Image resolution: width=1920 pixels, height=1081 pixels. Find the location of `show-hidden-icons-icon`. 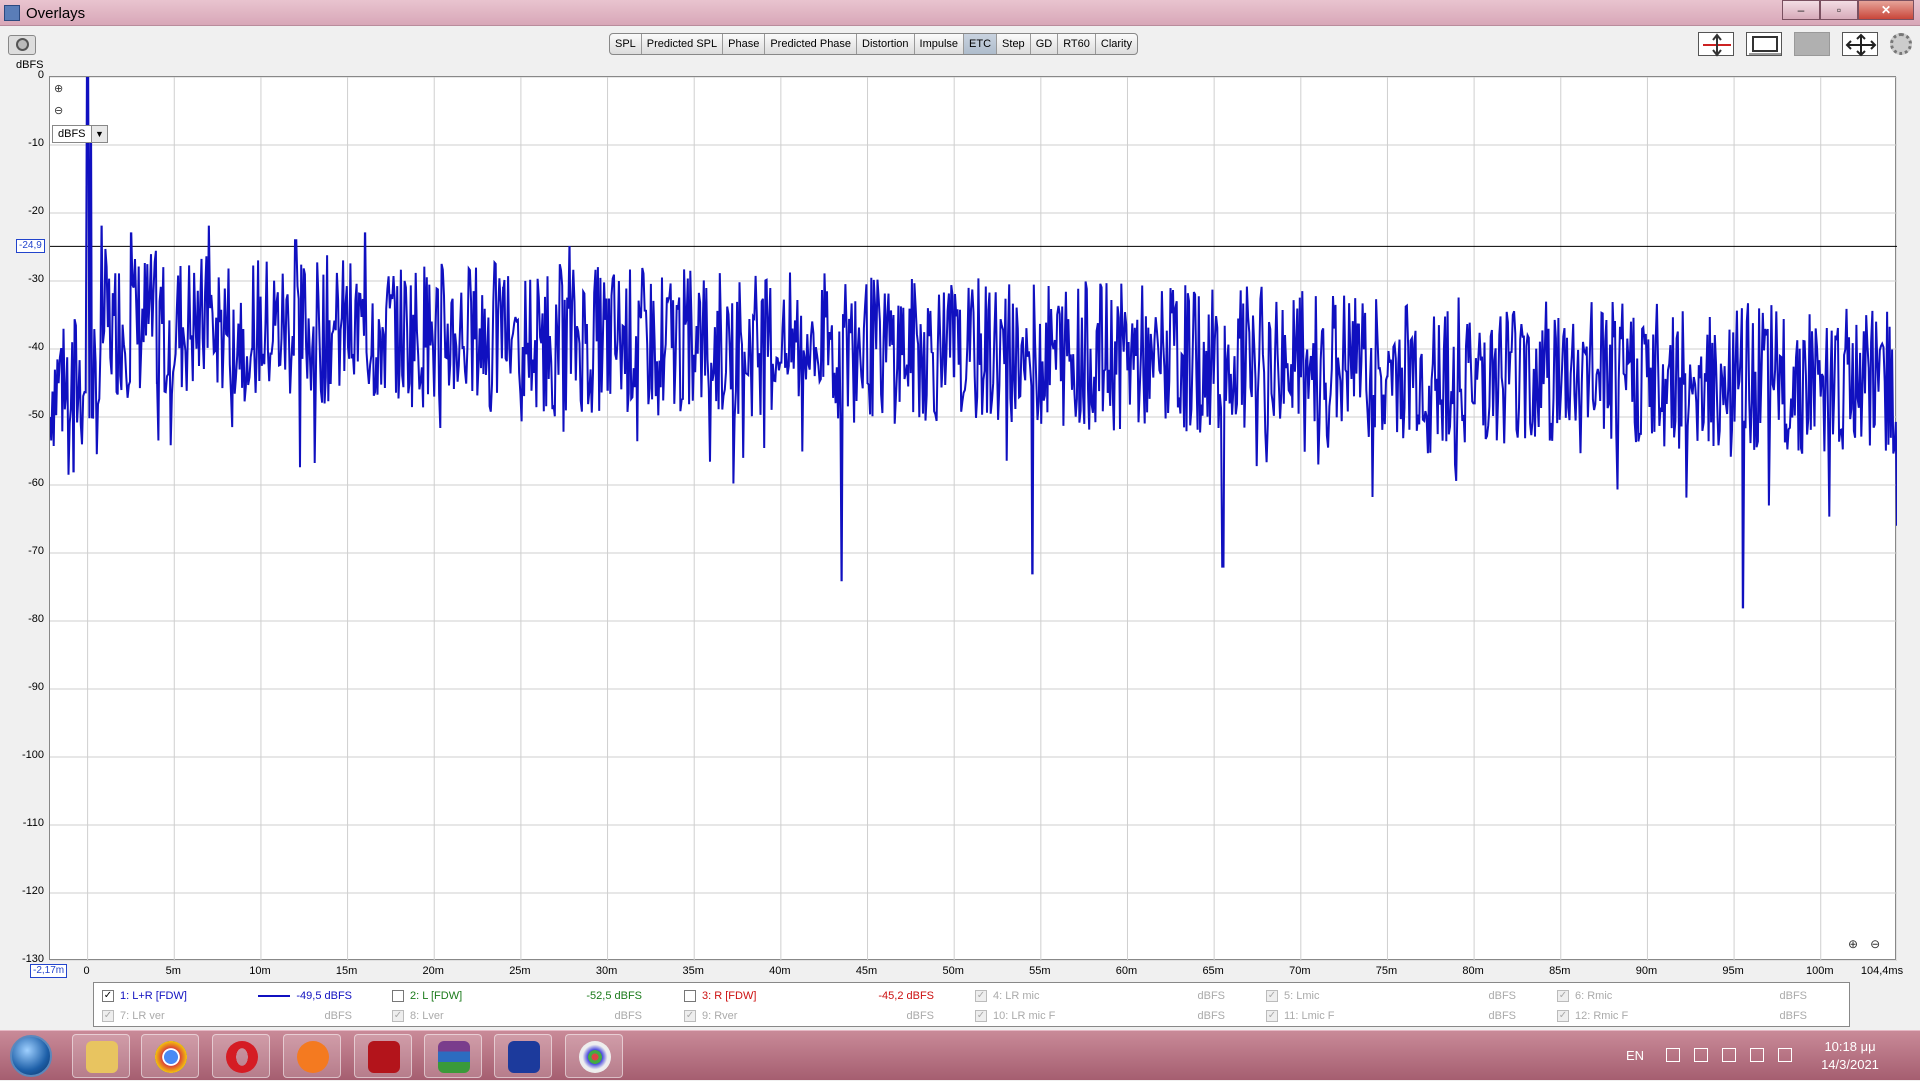

show-hidden-icons-icon is located at coordinates (1673, 1055).